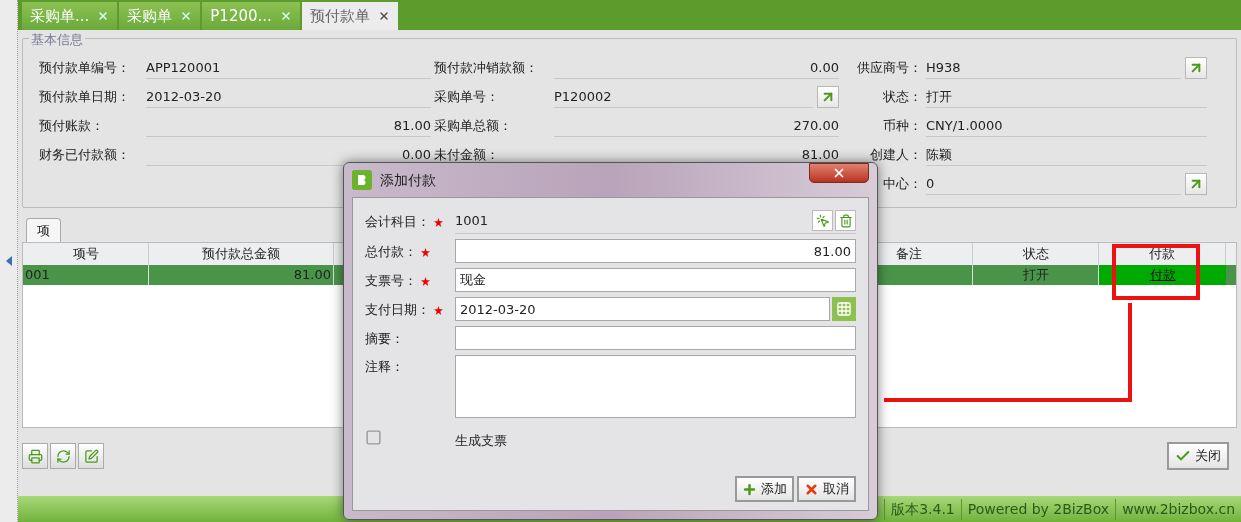  What do you see at coordinates (1066, 125) in the screenshot?
I see `field-value: CNY/1.0000` at bounding box center [1066, 125].